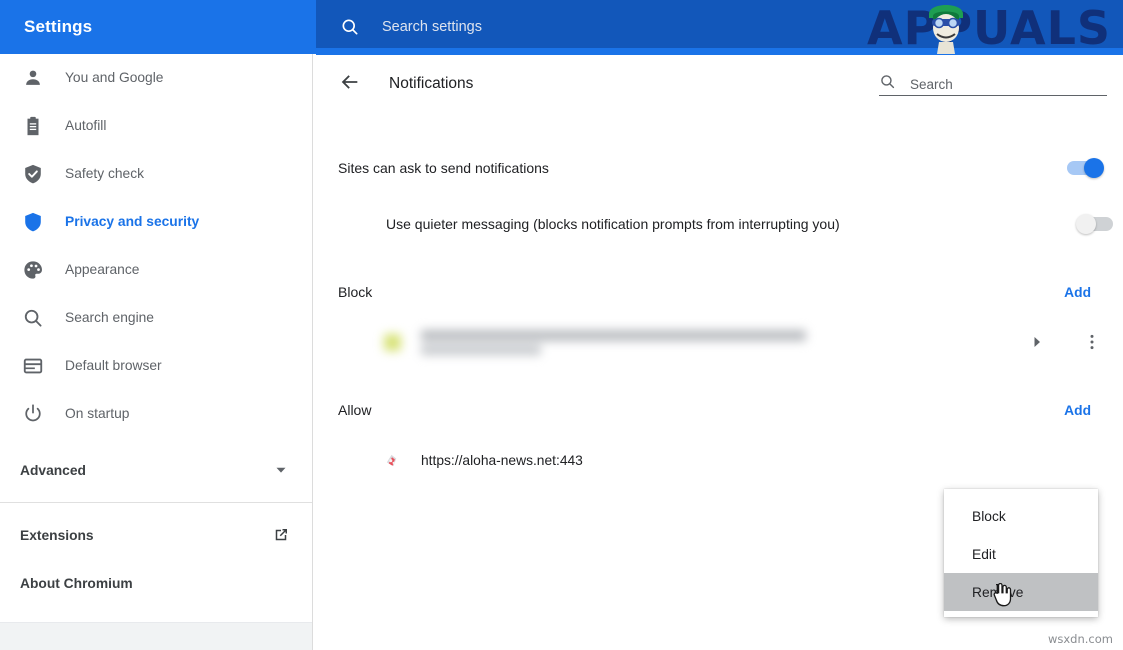 The image size is (1123, 650). I want to click on expand-arrow-icon, so click(1037, 342).